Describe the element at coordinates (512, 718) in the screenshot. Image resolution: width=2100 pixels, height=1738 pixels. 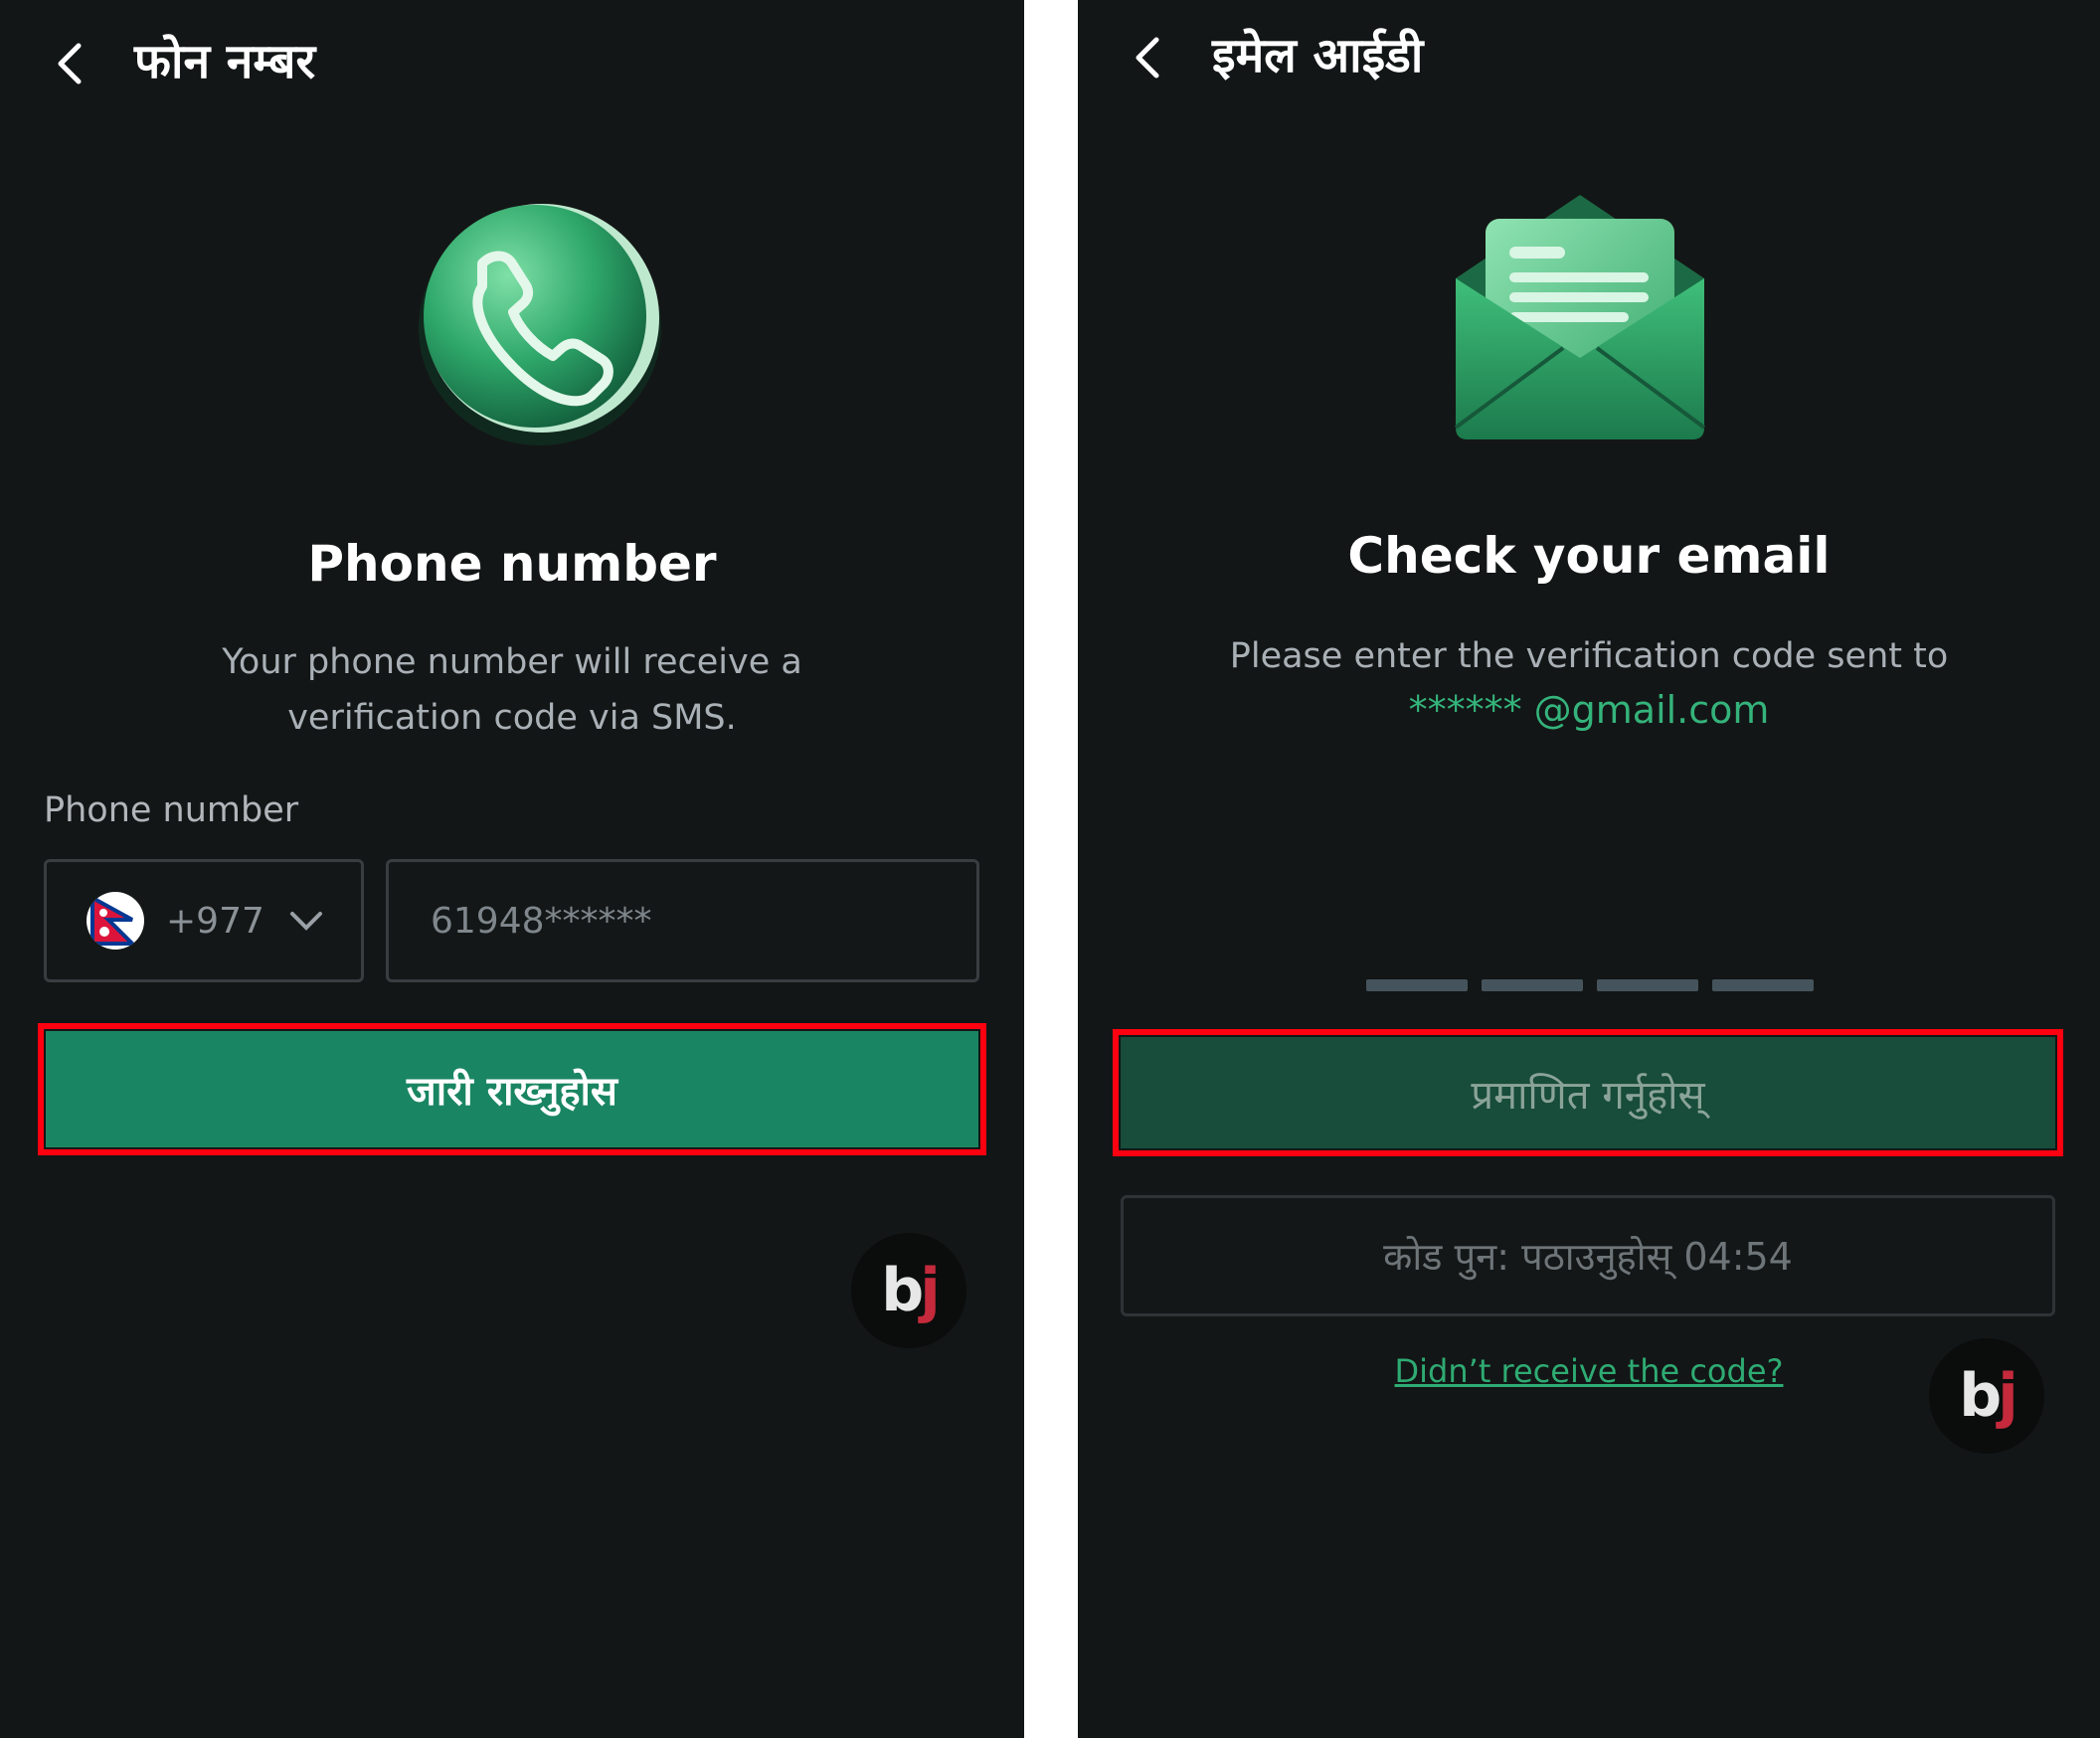
I see `description-line-2: verification code via SMS.` at that location.